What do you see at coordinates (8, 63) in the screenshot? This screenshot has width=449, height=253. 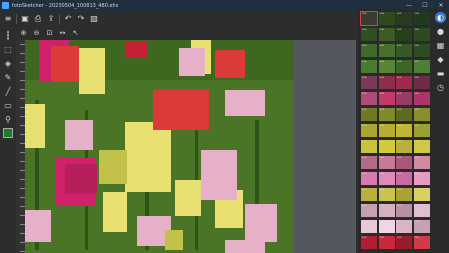 I see `fill-icon: ◈` at bounding box center [8, 63].